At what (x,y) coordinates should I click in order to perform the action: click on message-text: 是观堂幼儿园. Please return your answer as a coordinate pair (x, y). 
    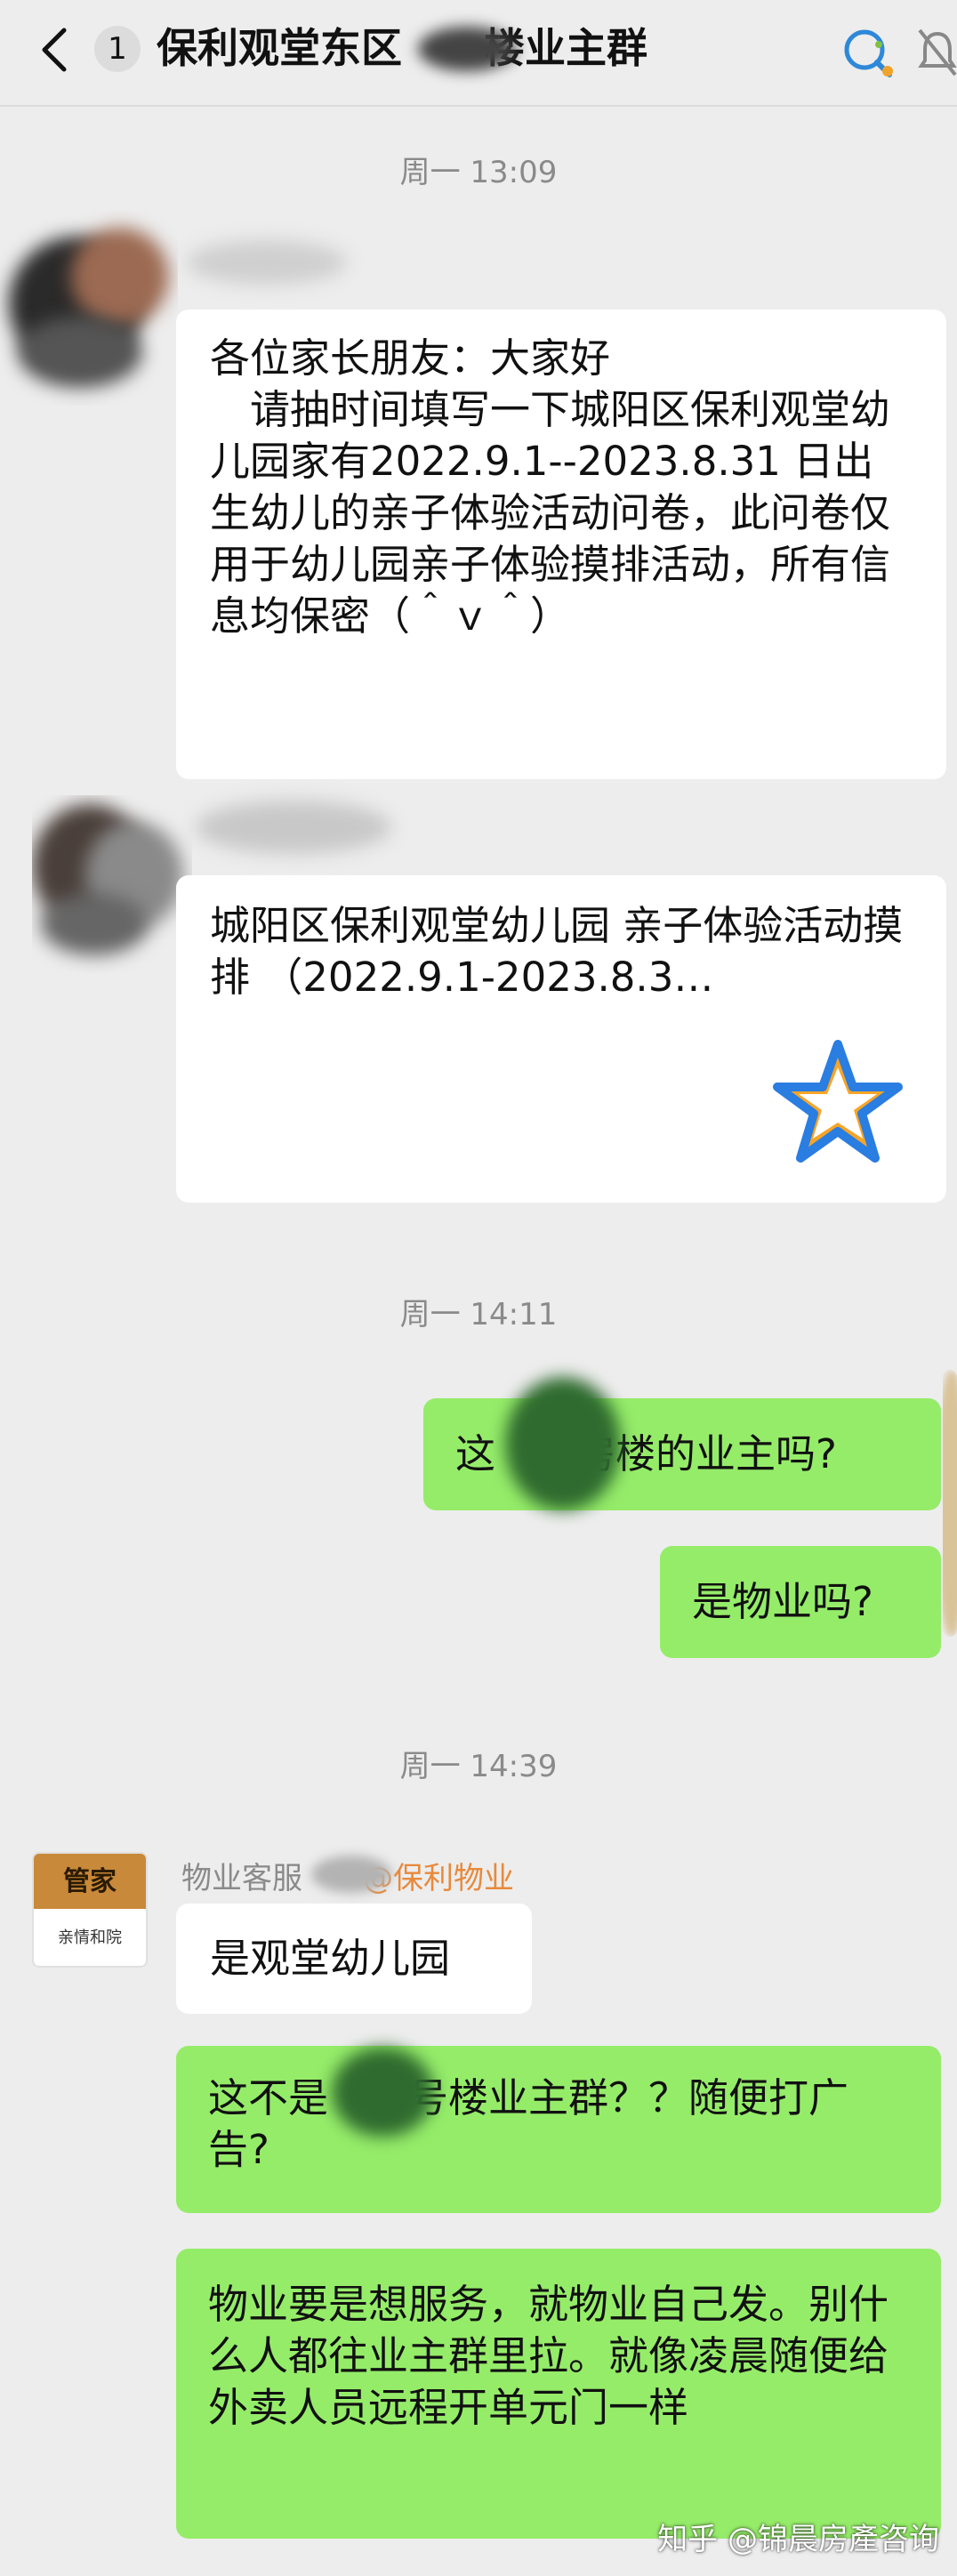
    Looking at the image, I should click on (330, 1958).